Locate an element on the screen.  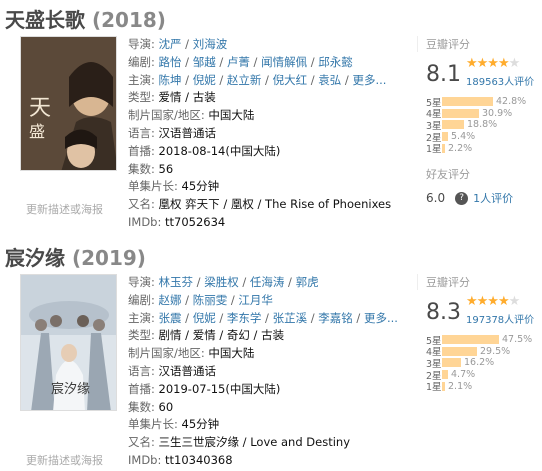
svg-text: 天 is located at coordinates (40, 108).